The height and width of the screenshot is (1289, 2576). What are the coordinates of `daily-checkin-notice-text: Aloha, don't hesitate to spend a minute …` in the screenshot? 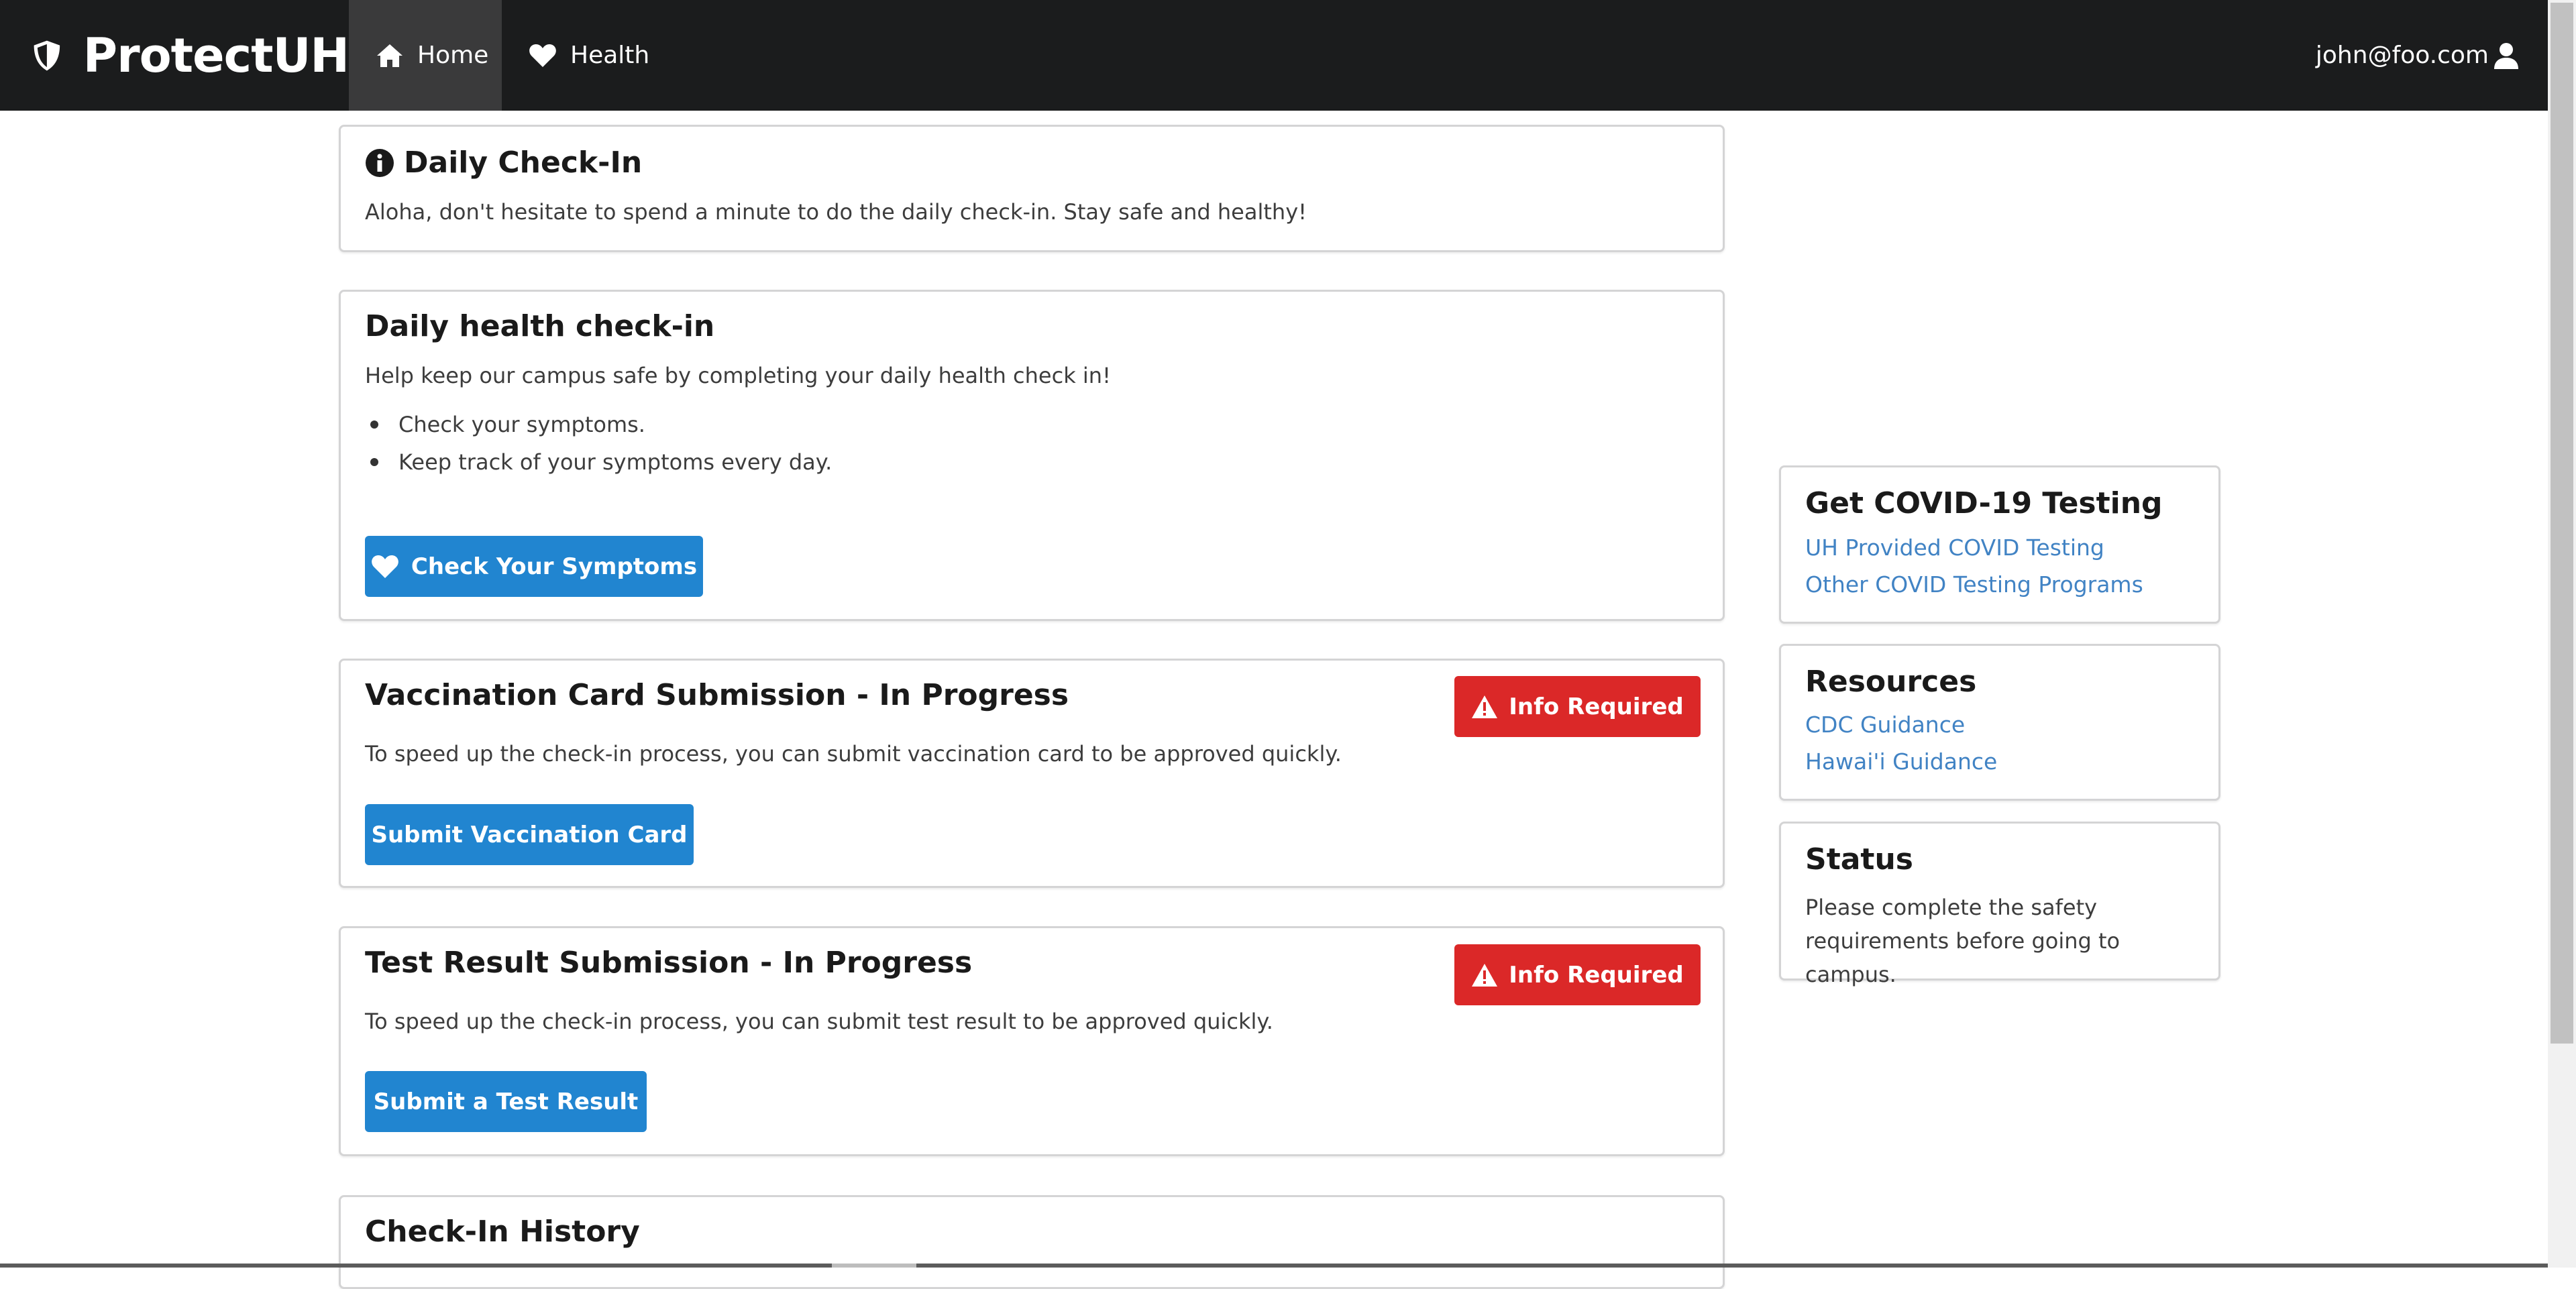 It's located at (836, 212).